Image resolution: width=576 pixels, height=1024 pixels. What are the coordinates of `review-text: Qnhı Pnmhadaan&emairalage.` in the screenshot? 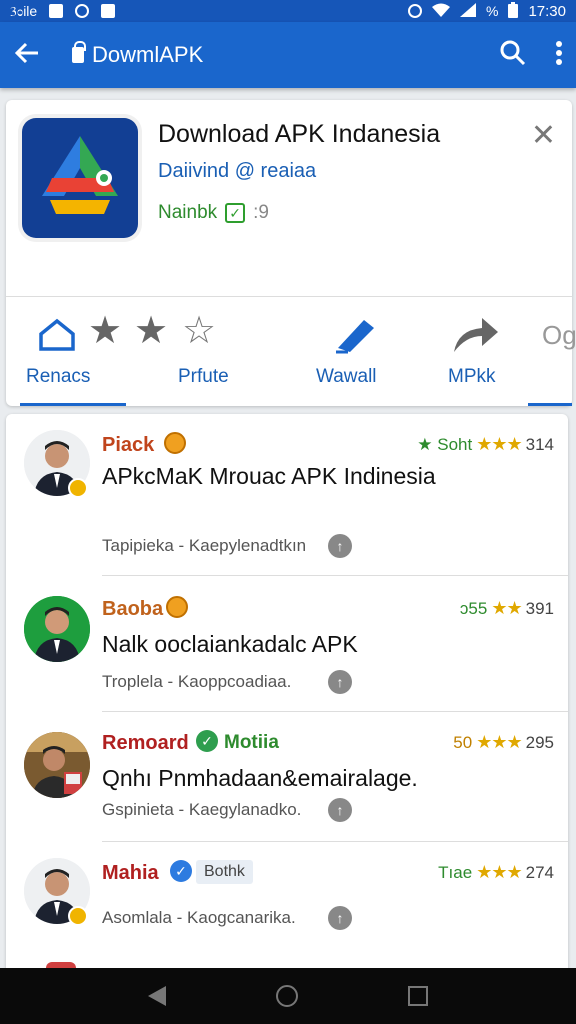 It's located at (260, 778).